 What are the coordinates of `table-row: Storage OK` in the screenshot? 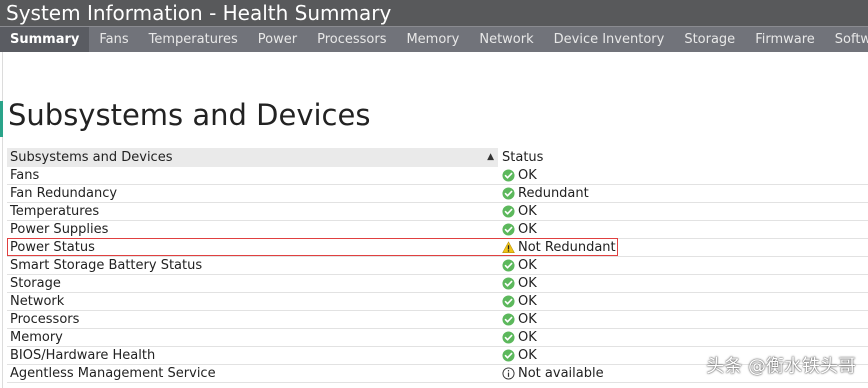 It's located at (437, 284).